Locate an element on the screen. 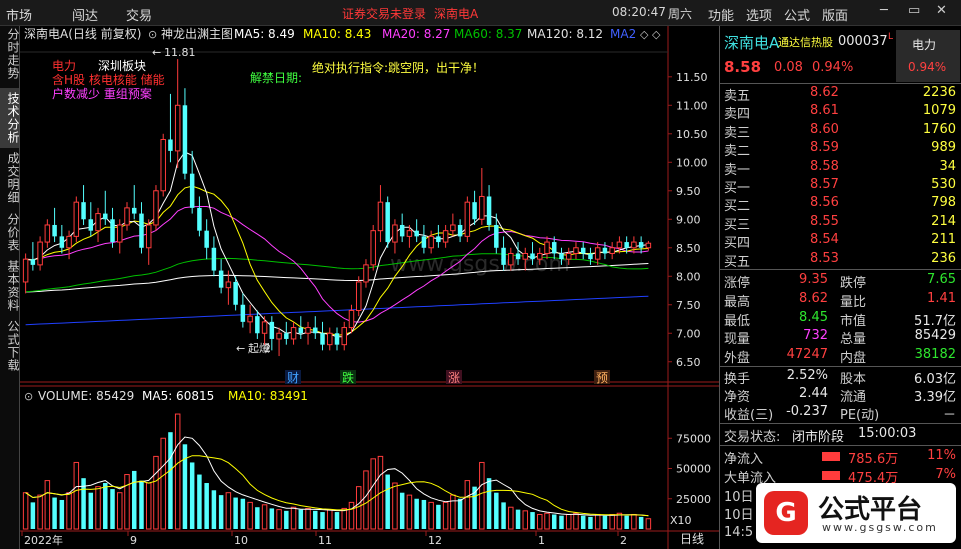 The height and width of the screenshot is (549, 961). command-text: 绝对执行指令:跳空阴，出干净！ is located at coordinates (398, 67).